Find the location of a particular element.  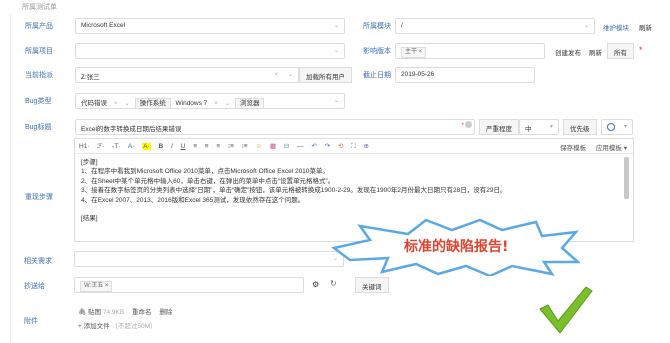

cc-tag: W:王五 × is located at coordinates (96, 286).